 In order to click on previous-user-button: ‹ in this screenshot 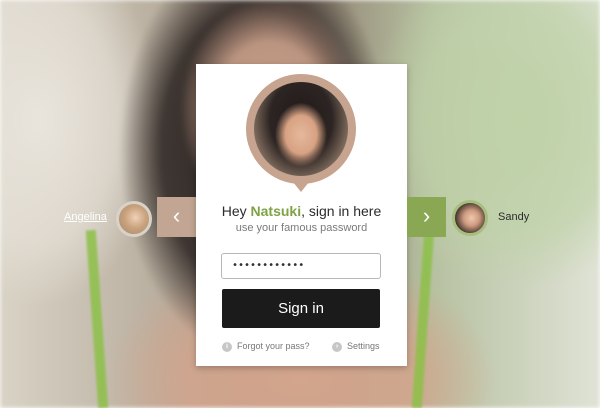, I will do `click(176, 217)`.